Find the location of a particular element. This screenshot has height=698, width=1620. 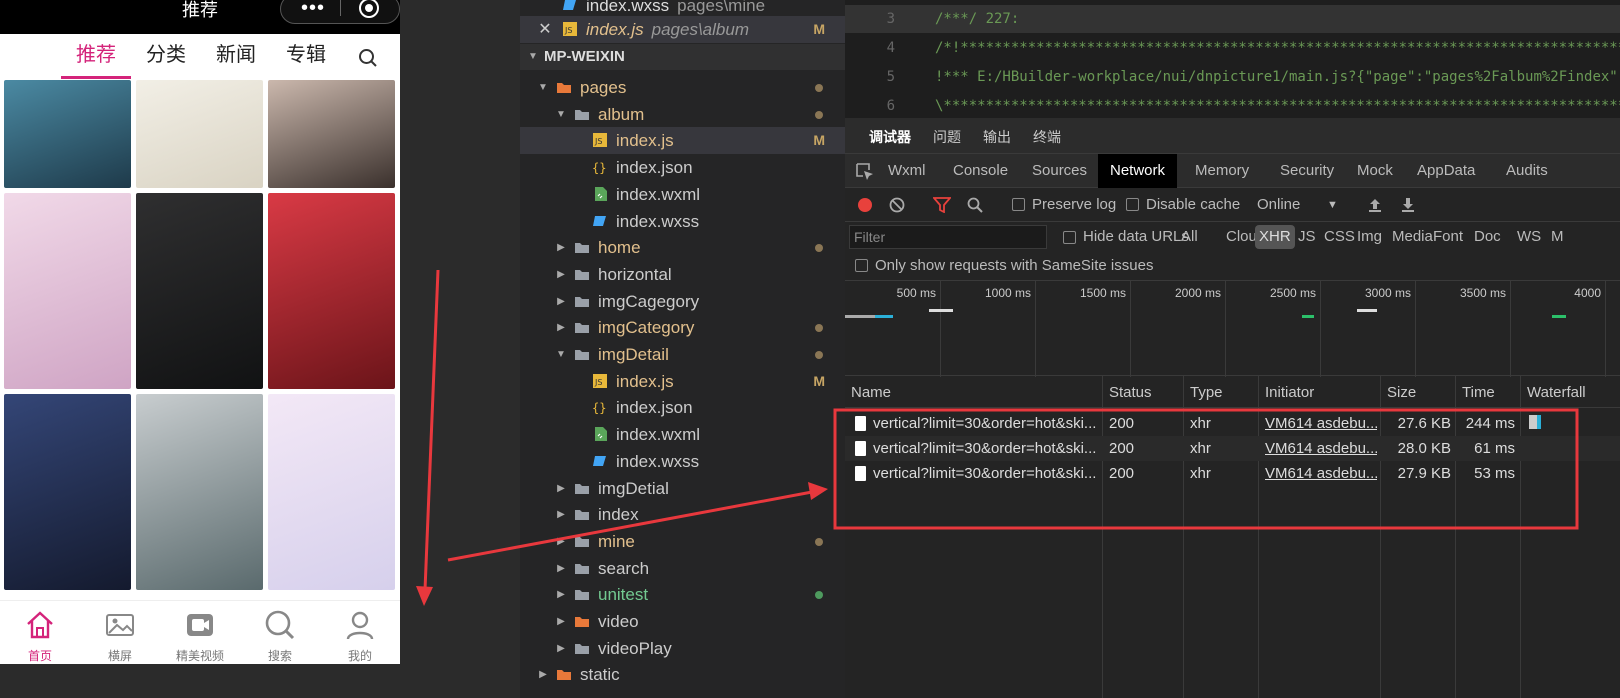

close-icon: ✕ is located at coordinates (545, 29).